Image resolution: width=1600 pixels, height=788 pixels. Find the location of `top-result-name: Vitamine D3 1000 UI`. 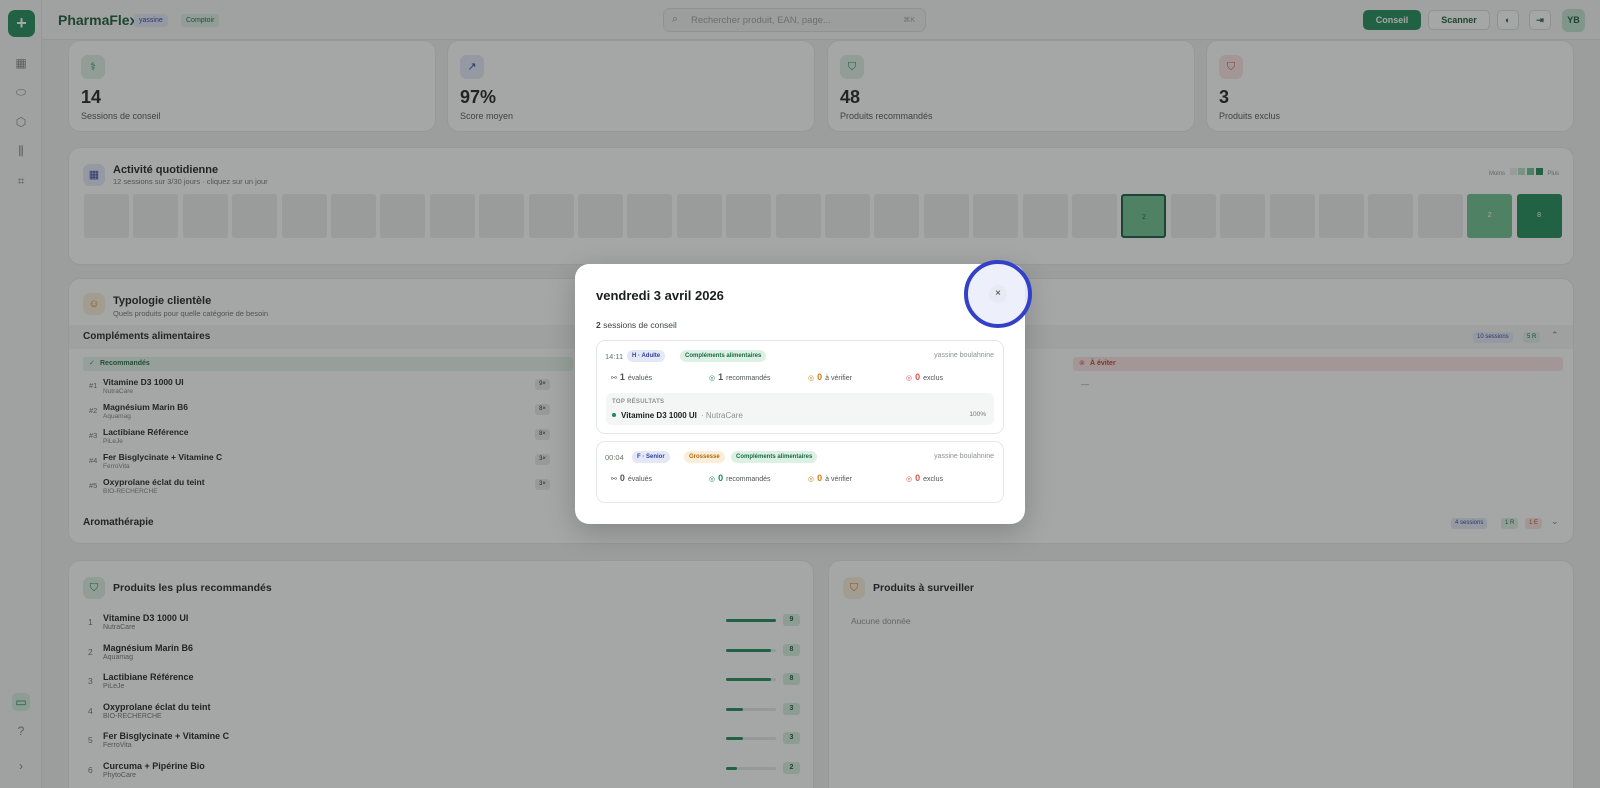

top-result-name: Vitamine D3 1000 UI is located at coordinates (659, 415).